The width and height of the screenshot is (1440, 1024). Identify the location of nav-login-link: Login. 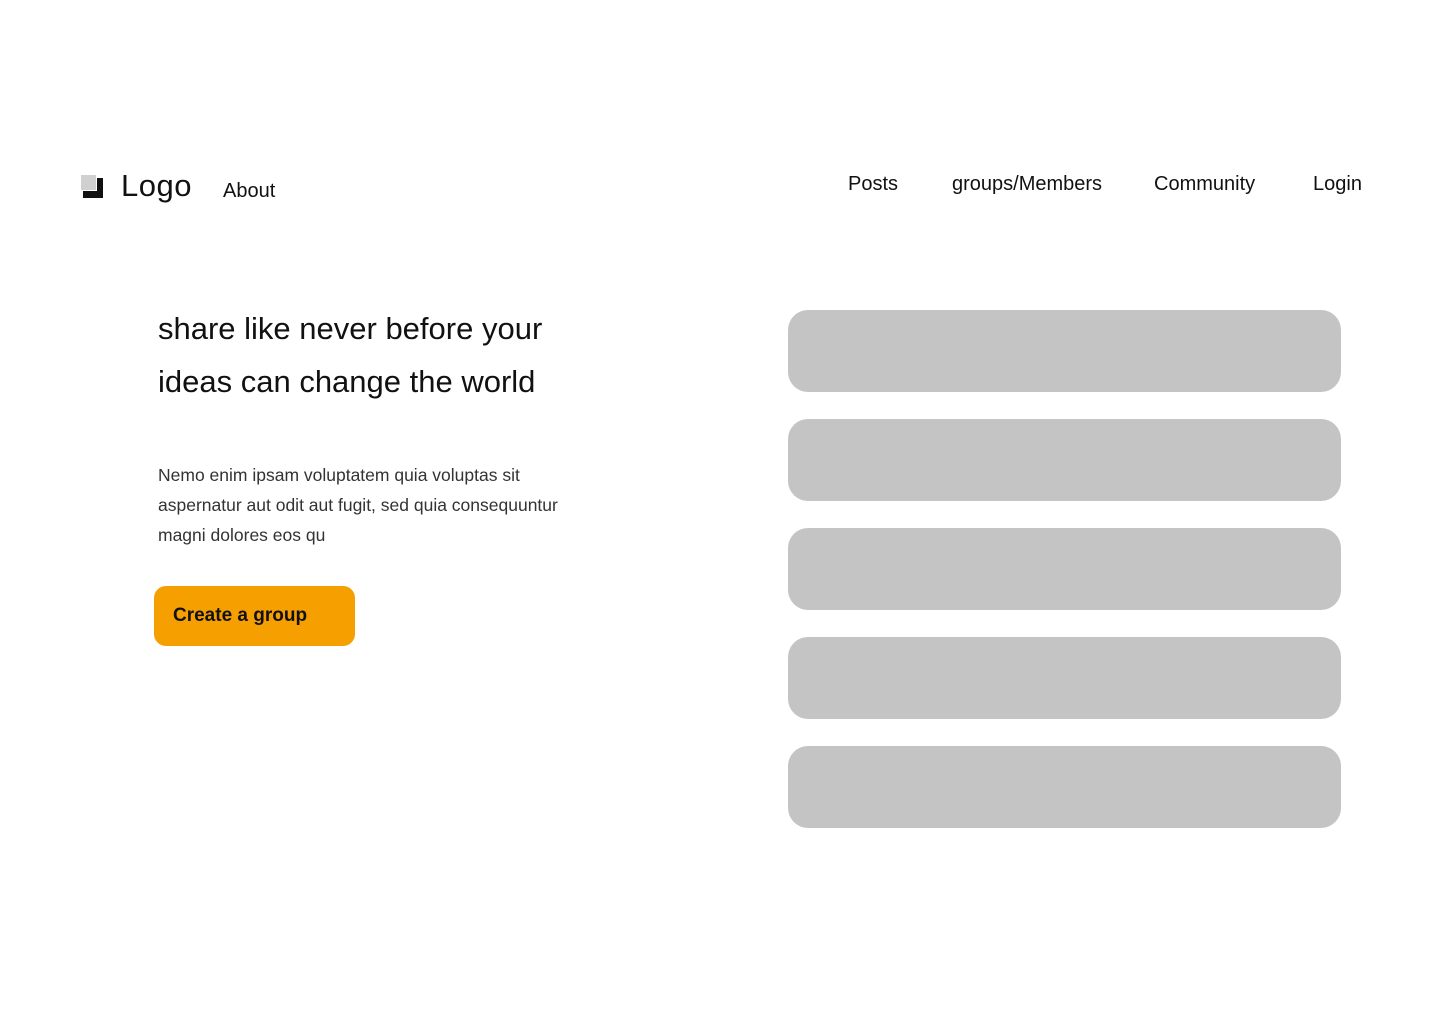
(1337, 184).